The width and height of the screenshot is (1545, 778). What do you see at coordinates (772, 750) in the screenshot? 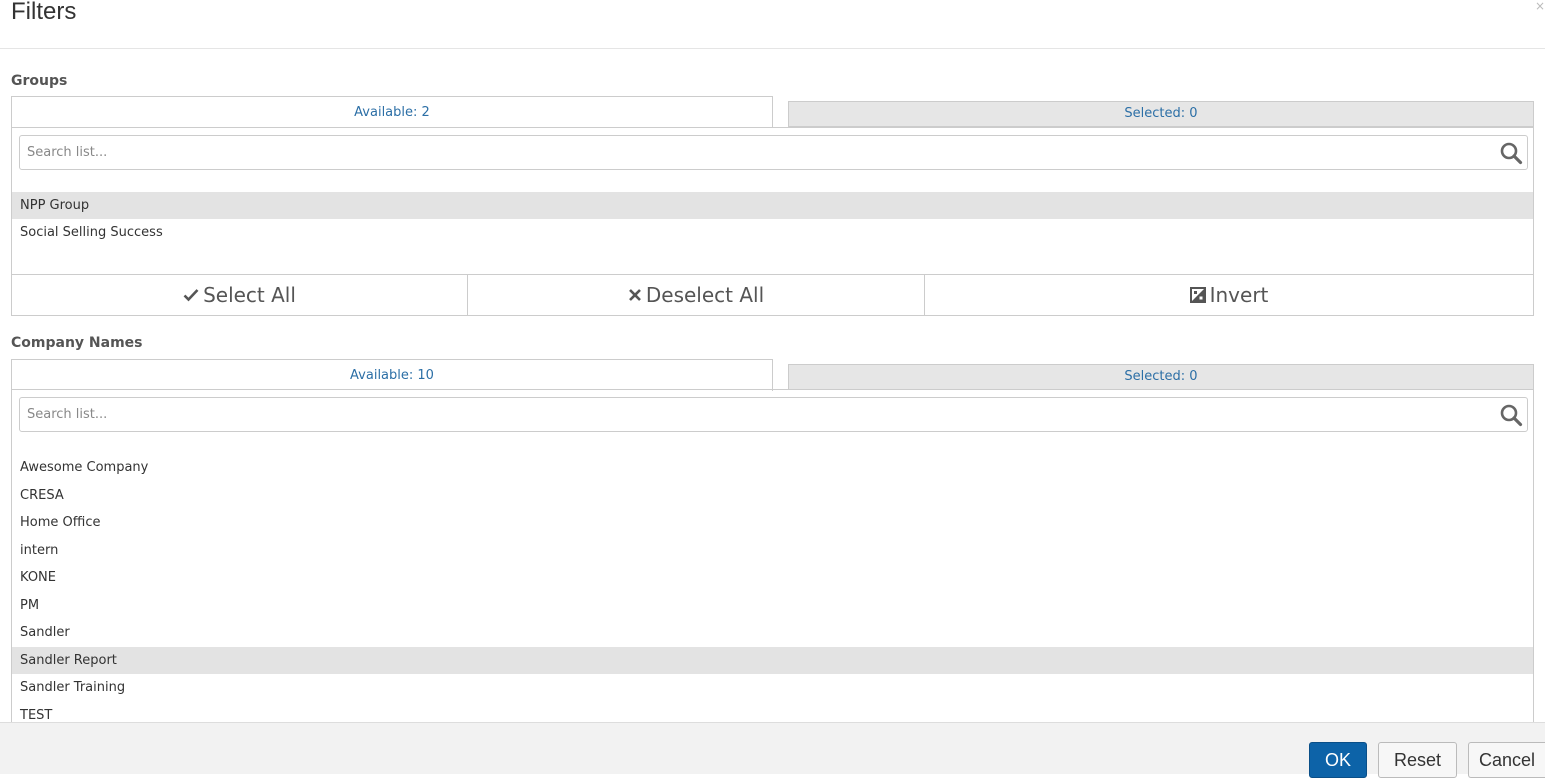
I see `dialog-footer: OK Reset Cancel` at bounding box center [772, 750].